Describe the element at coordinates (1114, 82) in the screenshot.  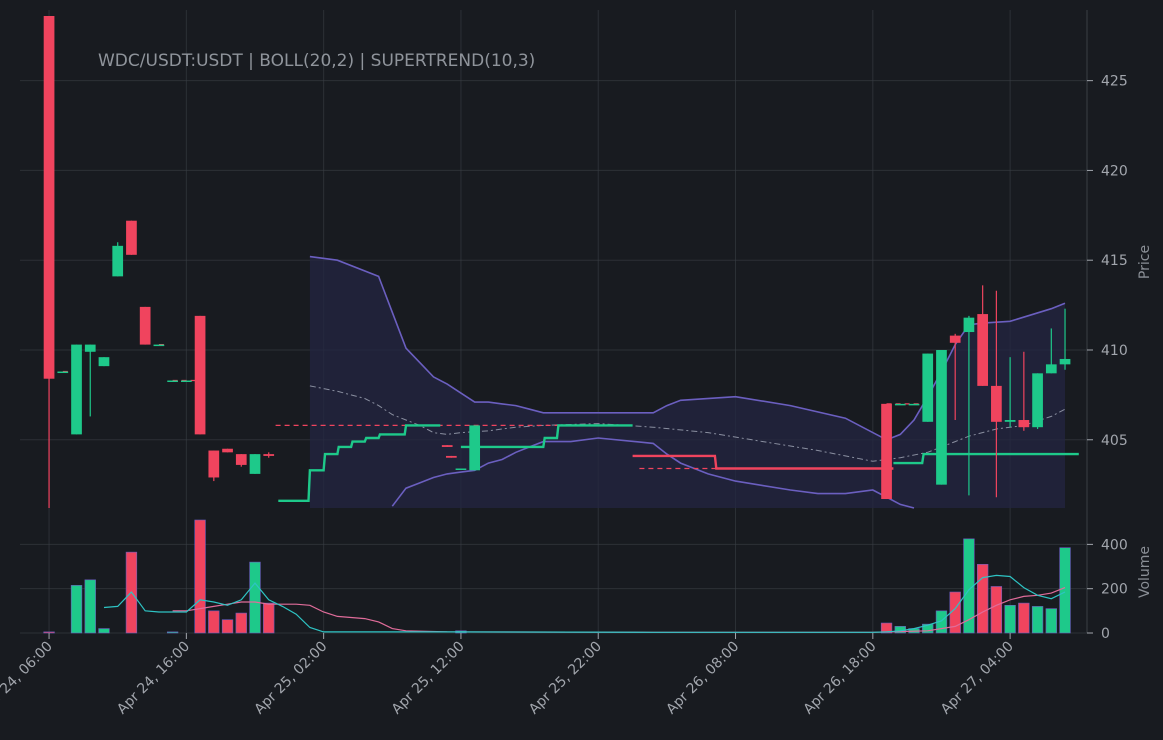
I see `price-tick-label: 425` at that location.